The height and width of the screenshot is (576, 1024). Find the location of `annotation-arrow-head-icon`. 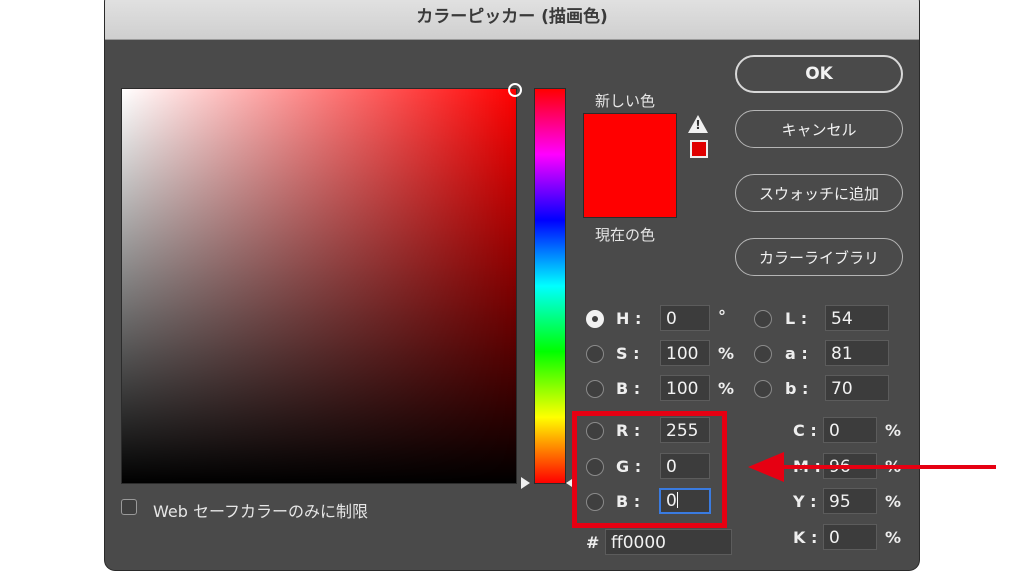

annotation-arrow-head-icon is located at coordinates (766, 467).